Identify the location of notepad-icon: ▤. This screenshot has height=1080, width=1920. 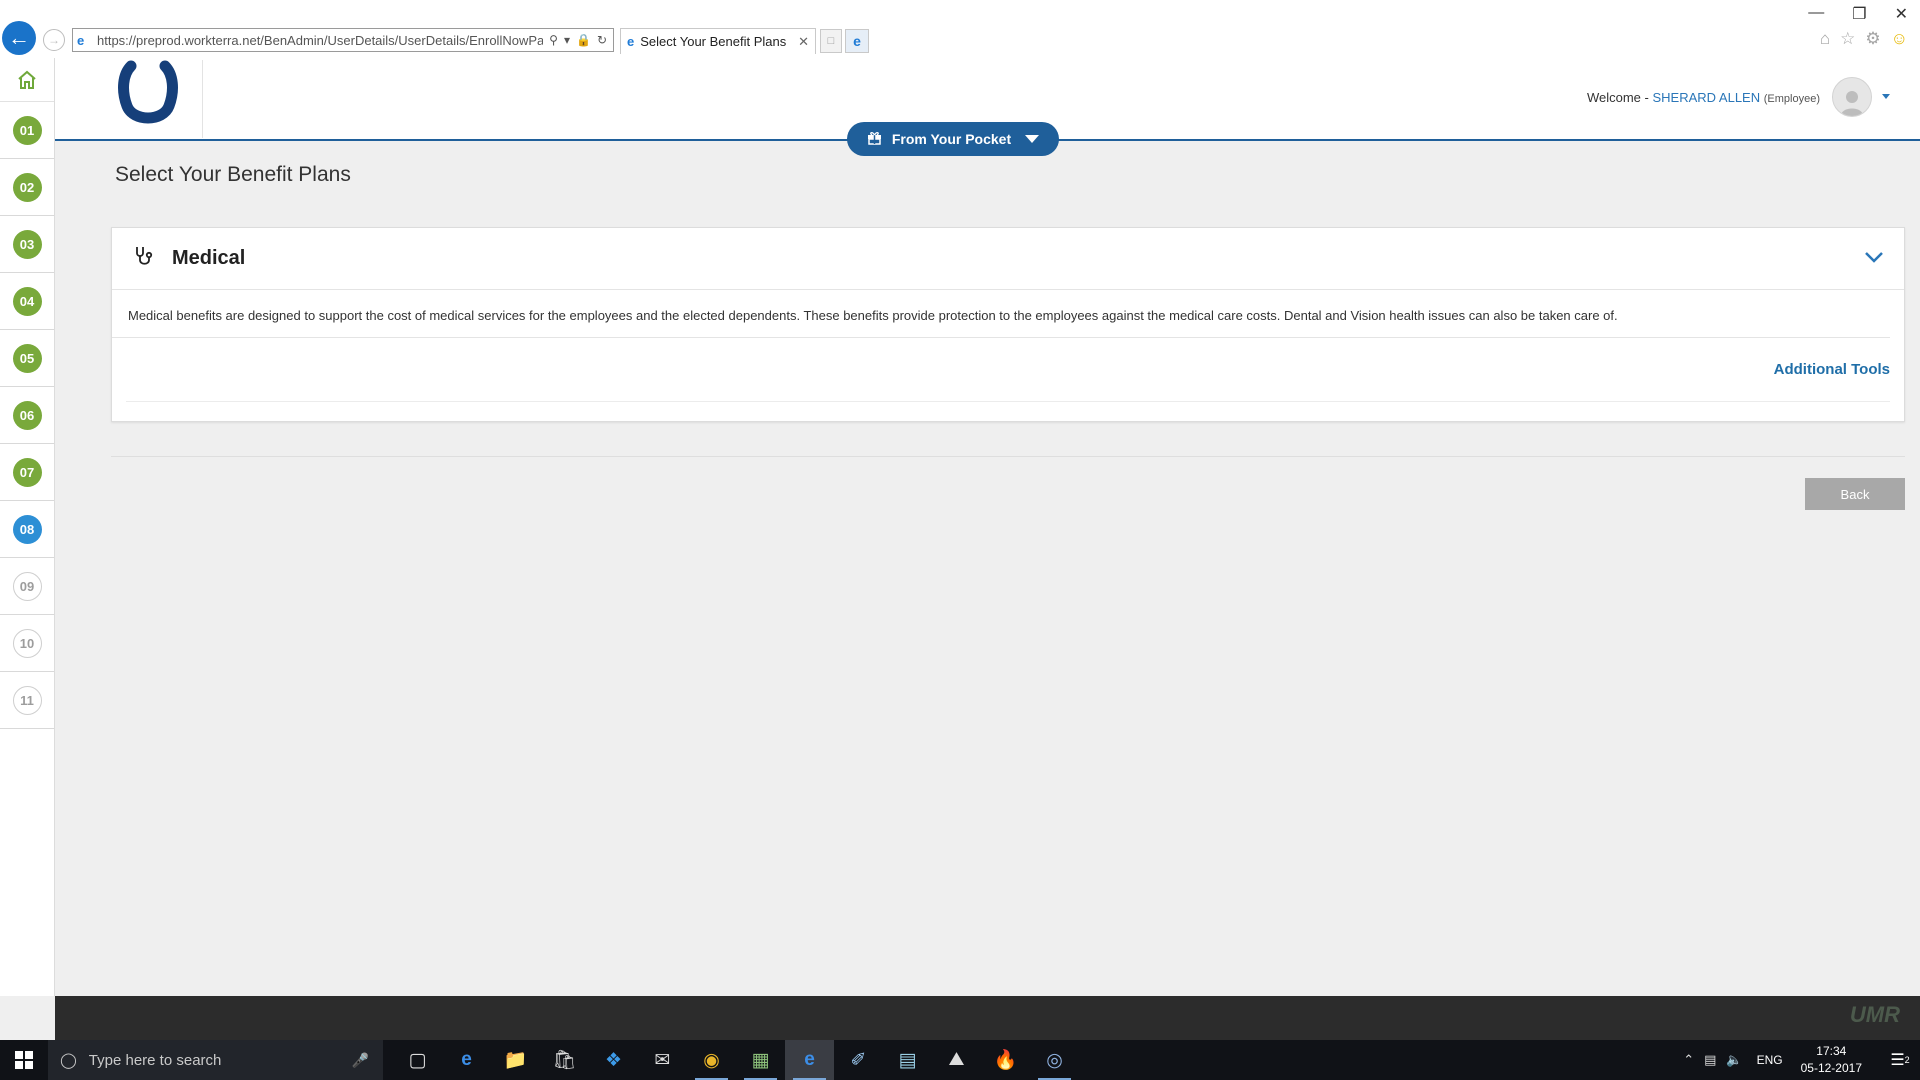
(907, 1060).